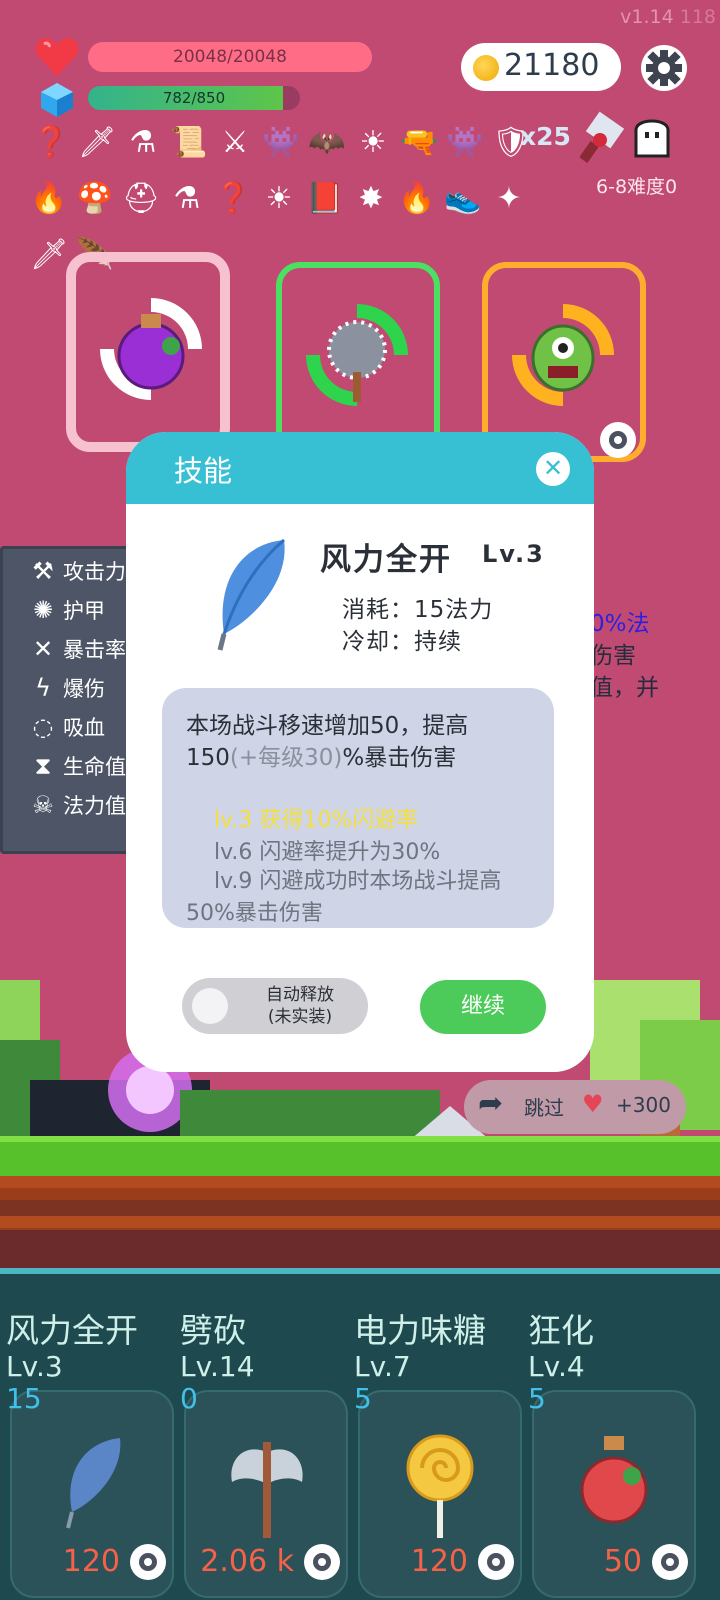 The height and width of the screenshot is (1600, 720). I want to click on skill-level: Lv.14, so click(217, 1366).